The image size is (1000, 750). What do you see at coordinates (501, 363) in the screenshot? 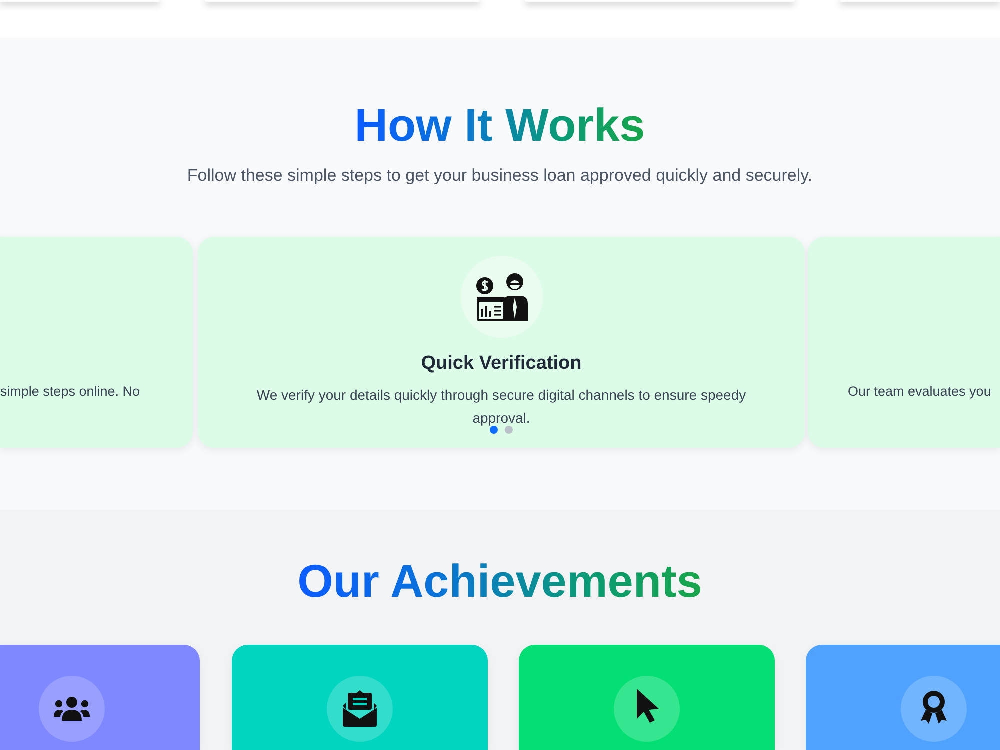
I see `step-title: Quick Verification` at bounding box center [501, 363].